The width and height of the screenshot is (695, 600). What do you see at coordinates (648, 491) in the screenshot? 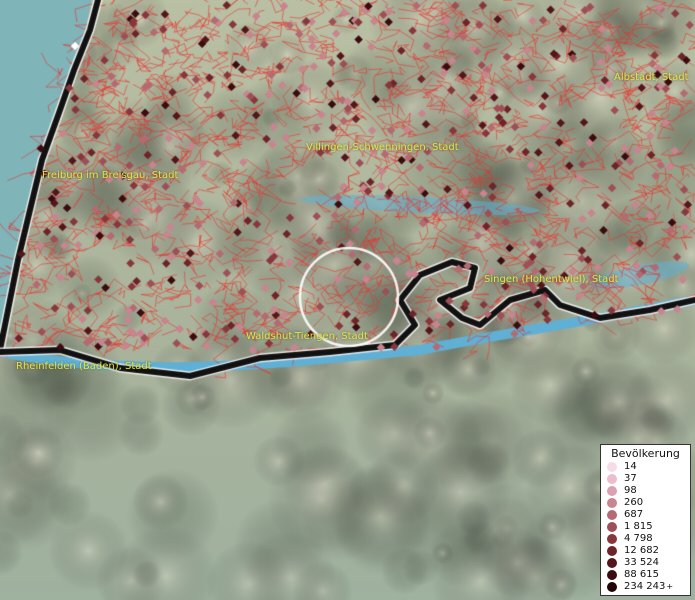
I see `legend-item: 98` at bounding box center [648, 491].